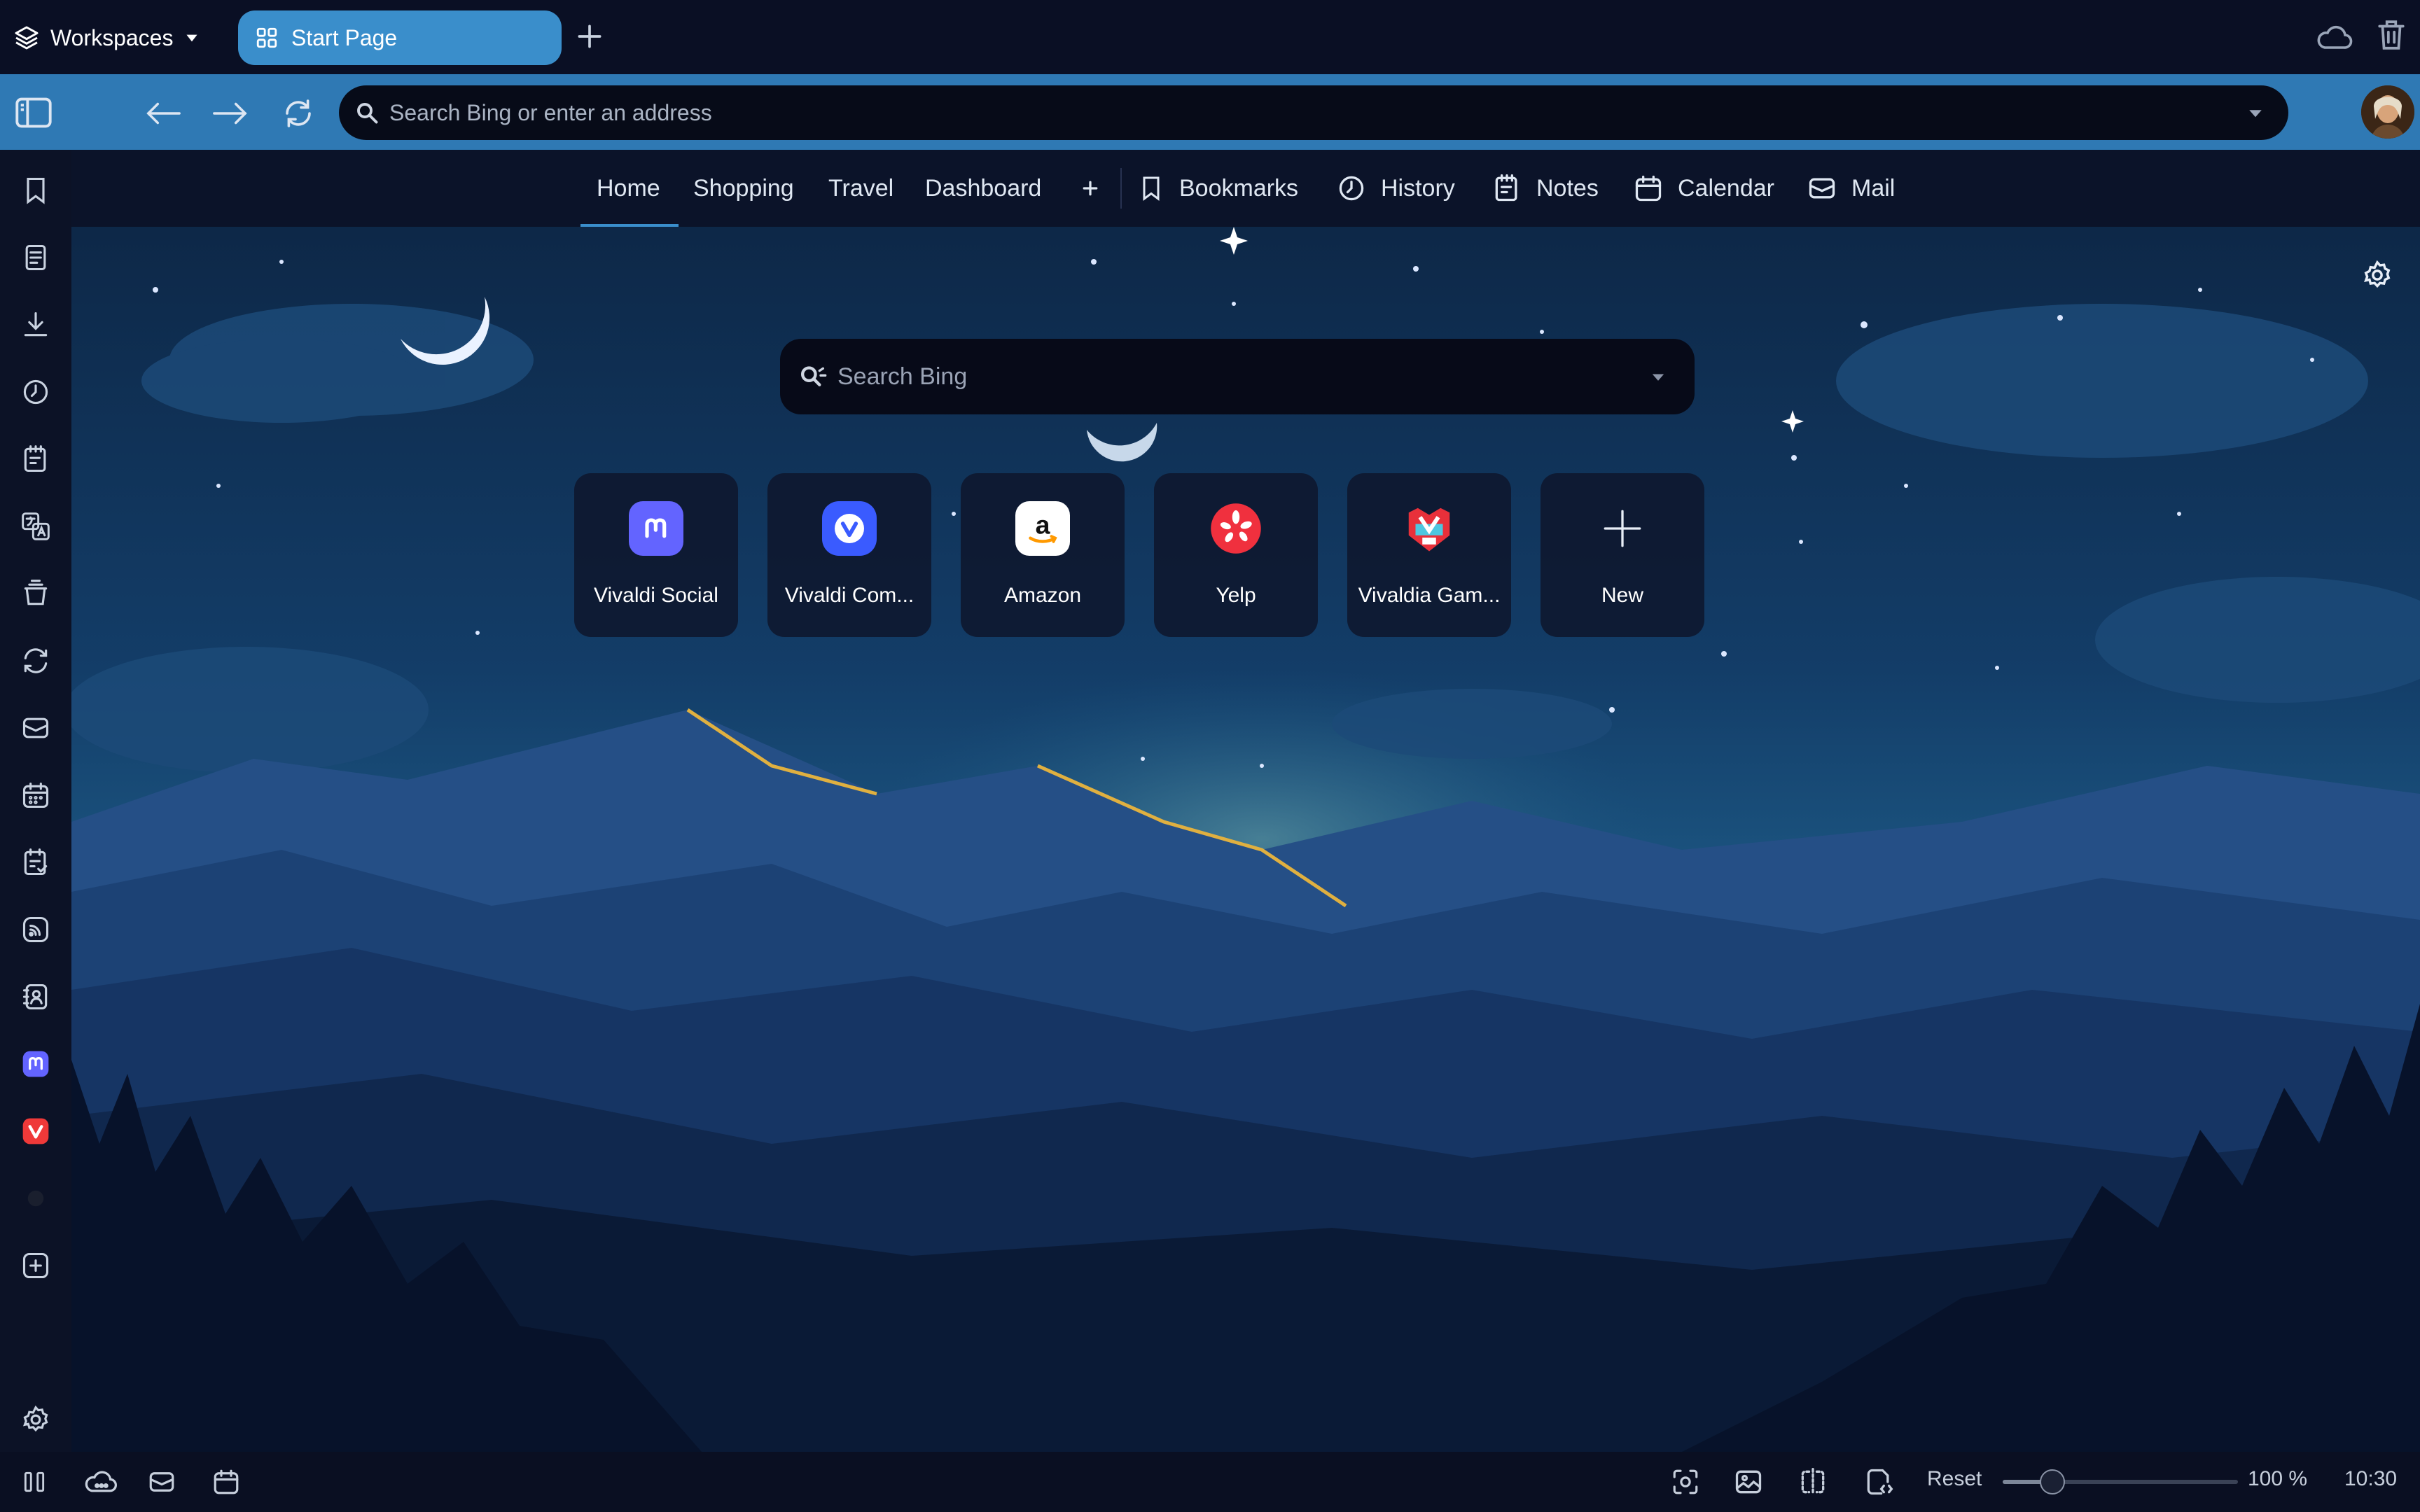 Image resolution: width=2420 pixels, height=1512 pixels. I want to click on tab-travel: Travel, so click(860, 188).